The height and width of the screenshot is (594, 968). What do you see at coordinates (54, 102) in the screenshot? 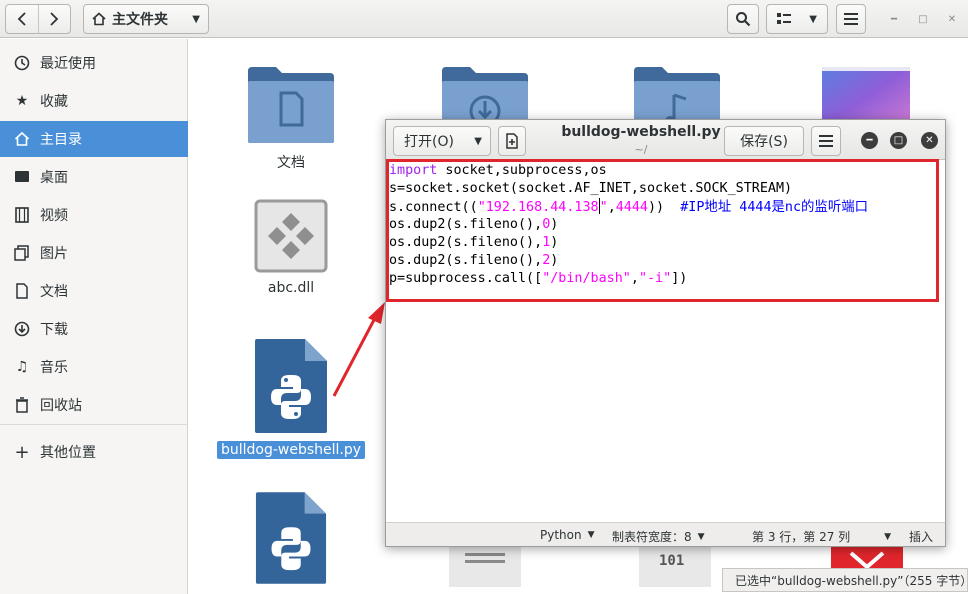
I see `sidebar-item-label: 收藏` at bounding box center [54, 102].